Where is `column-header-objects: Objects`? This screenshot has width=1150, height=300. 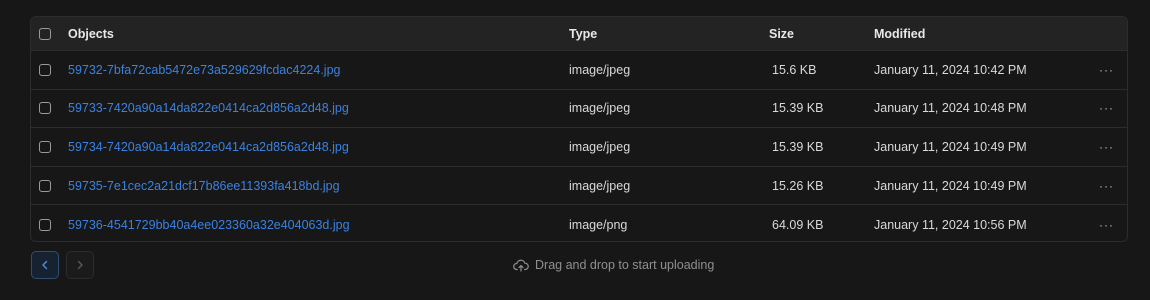
column-header-objects: Objects is located at coordinates (91, 34).